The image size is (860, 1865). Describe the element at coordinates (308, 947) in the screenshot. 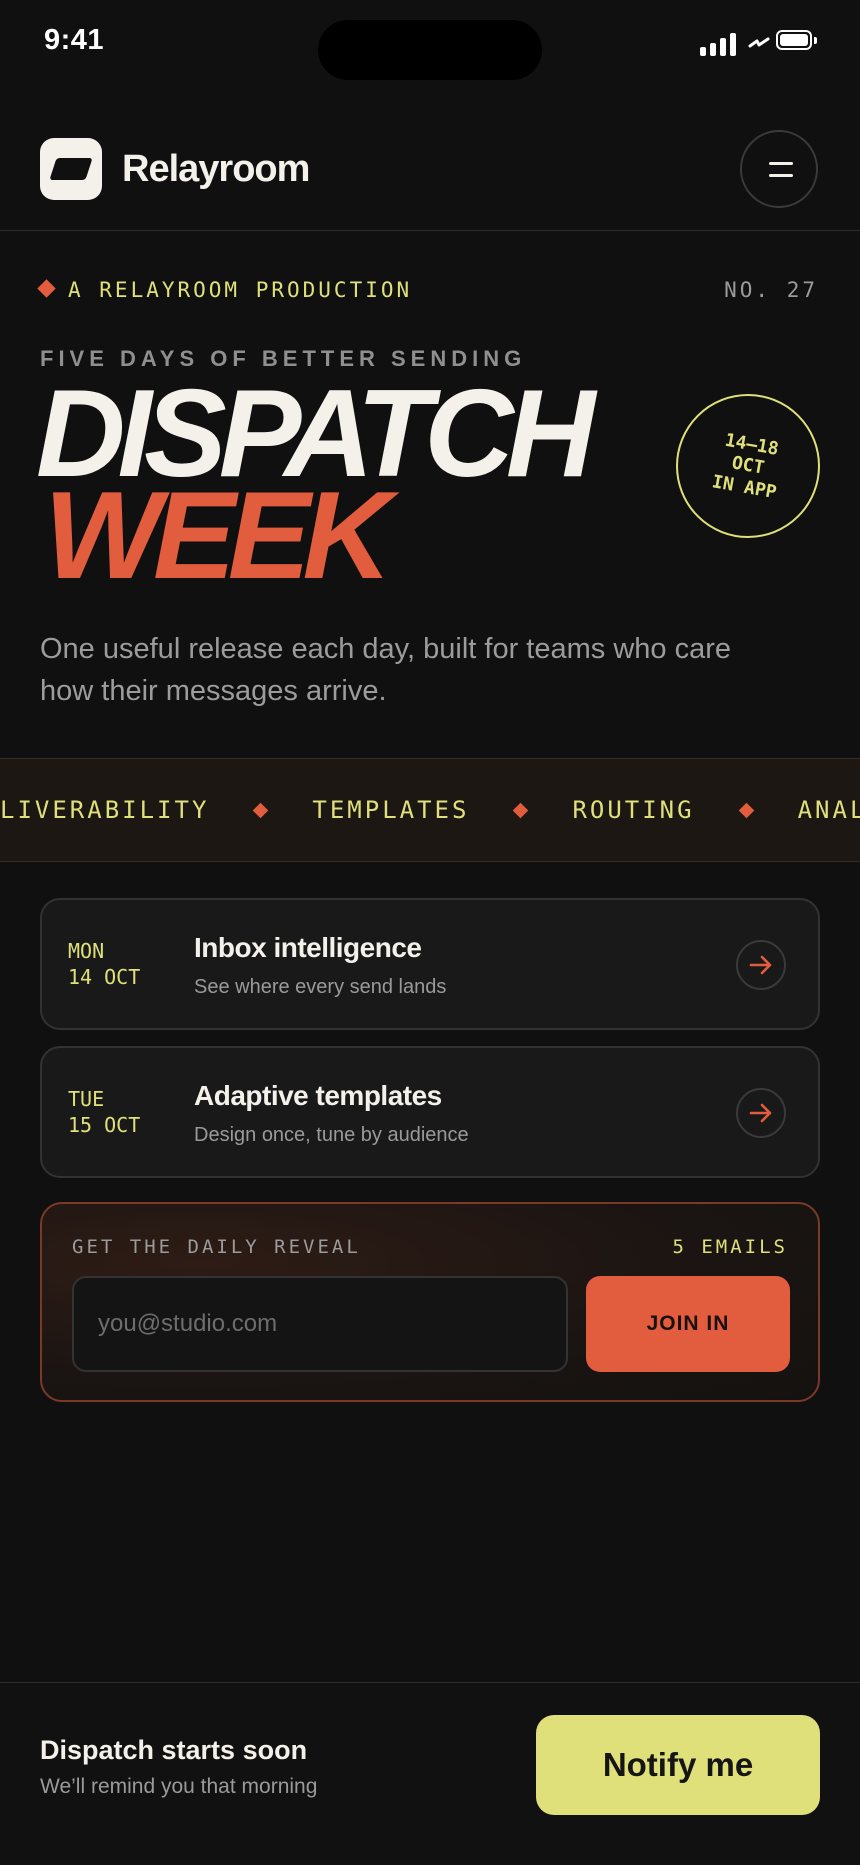

I see `card-title: Inbox intelligence` at that location.